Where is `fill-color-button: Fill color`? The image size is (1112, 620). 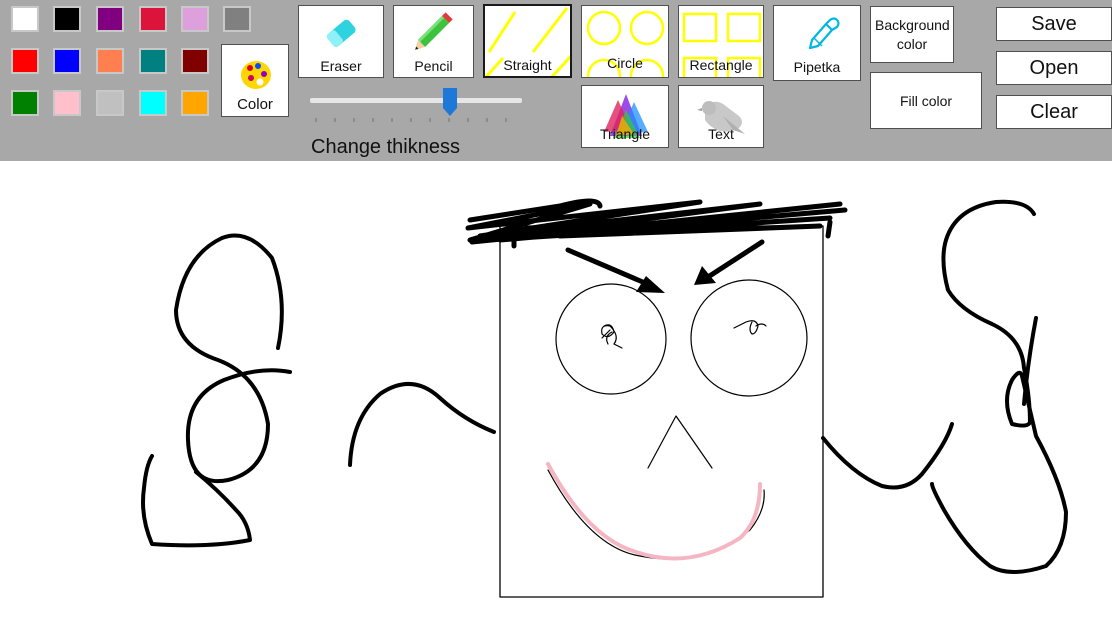
fill-color-button: Fill color is located at coordinates (926, 100).